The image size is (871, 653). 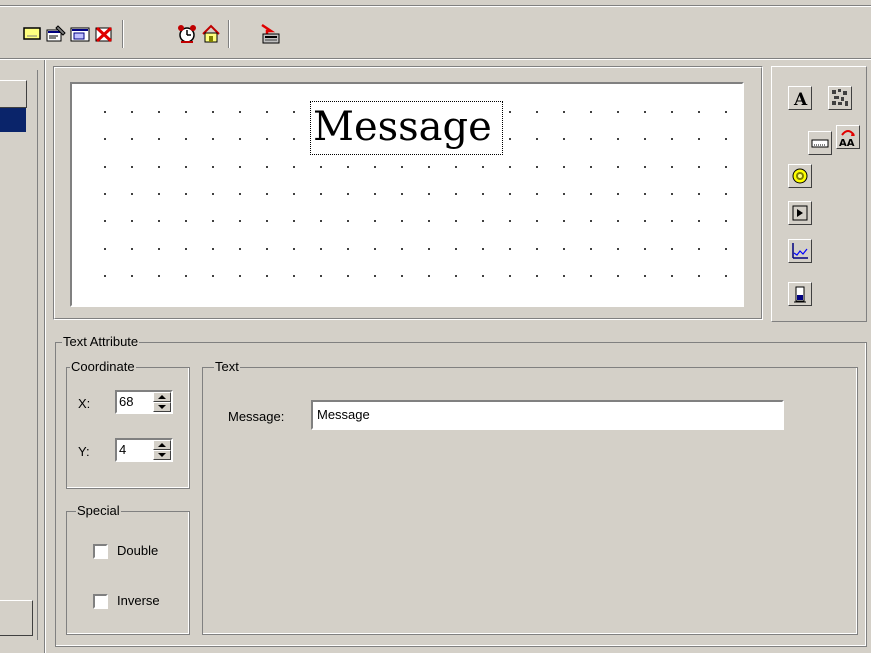 What do you see at coordinates (270, 34) in the screenshot?
I see `download-button` at bounding box center [270, 34].